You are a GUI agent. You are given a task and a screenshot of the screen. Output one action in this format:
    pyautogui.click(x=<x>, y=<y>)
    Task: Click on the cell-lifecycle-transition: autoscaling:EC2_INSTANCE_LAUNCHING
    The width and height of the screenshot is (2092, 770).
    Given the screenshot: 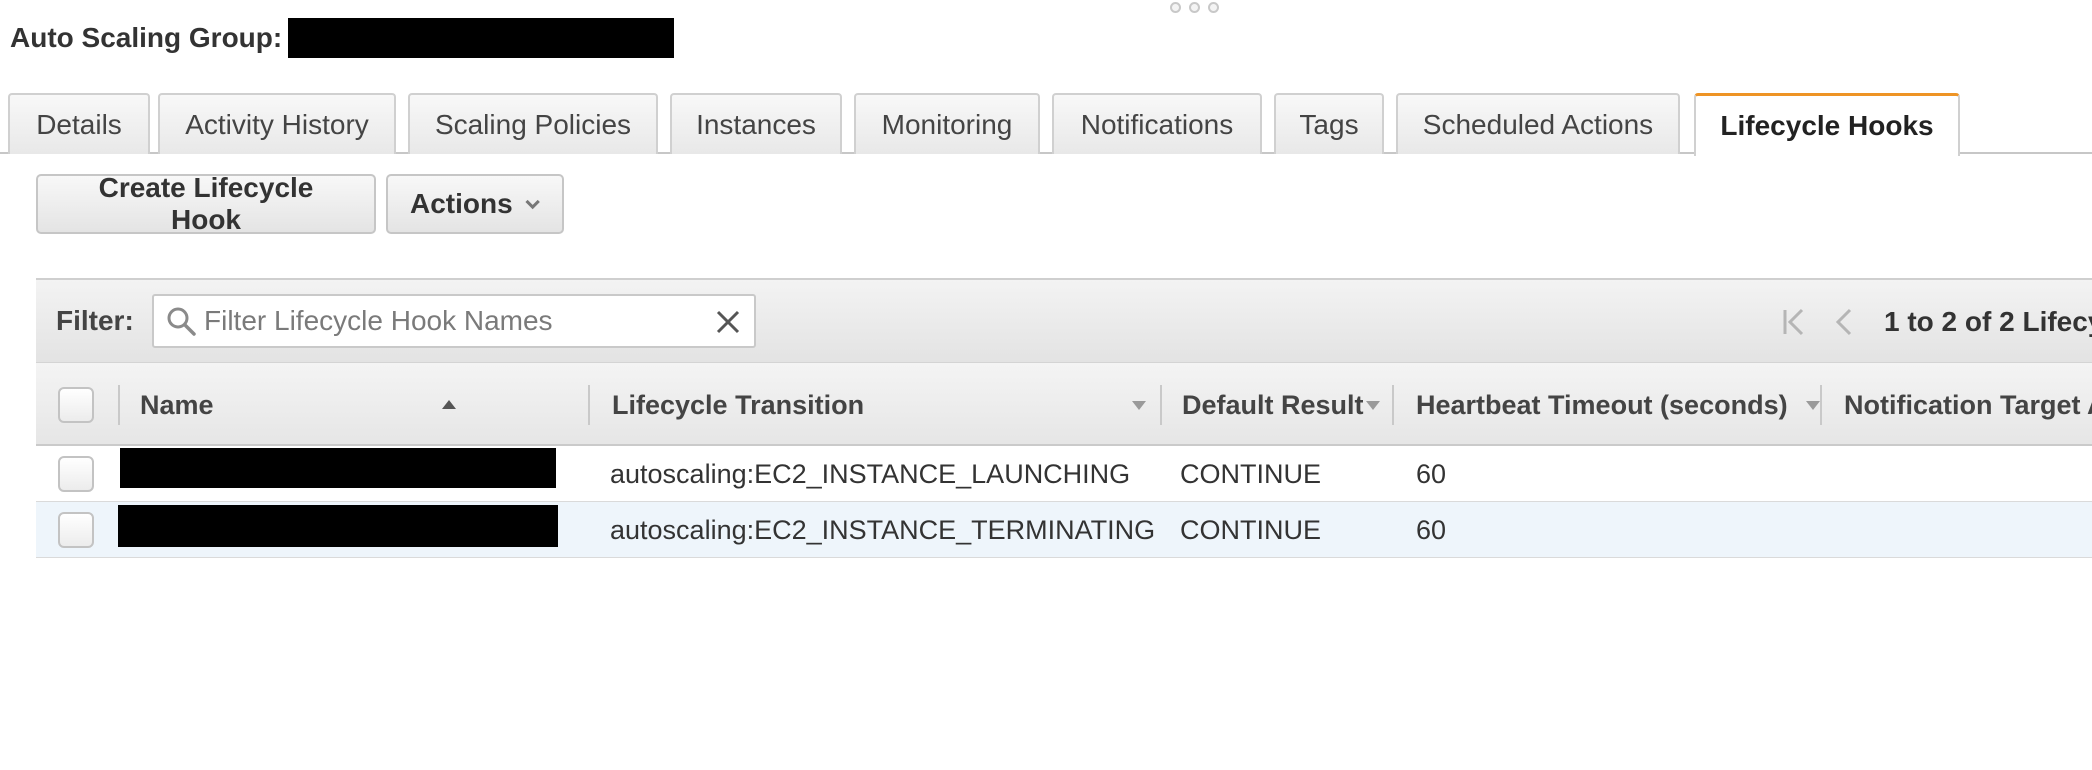 What is the action you would take?
    pyautogui.click(x=870, y=473)
    